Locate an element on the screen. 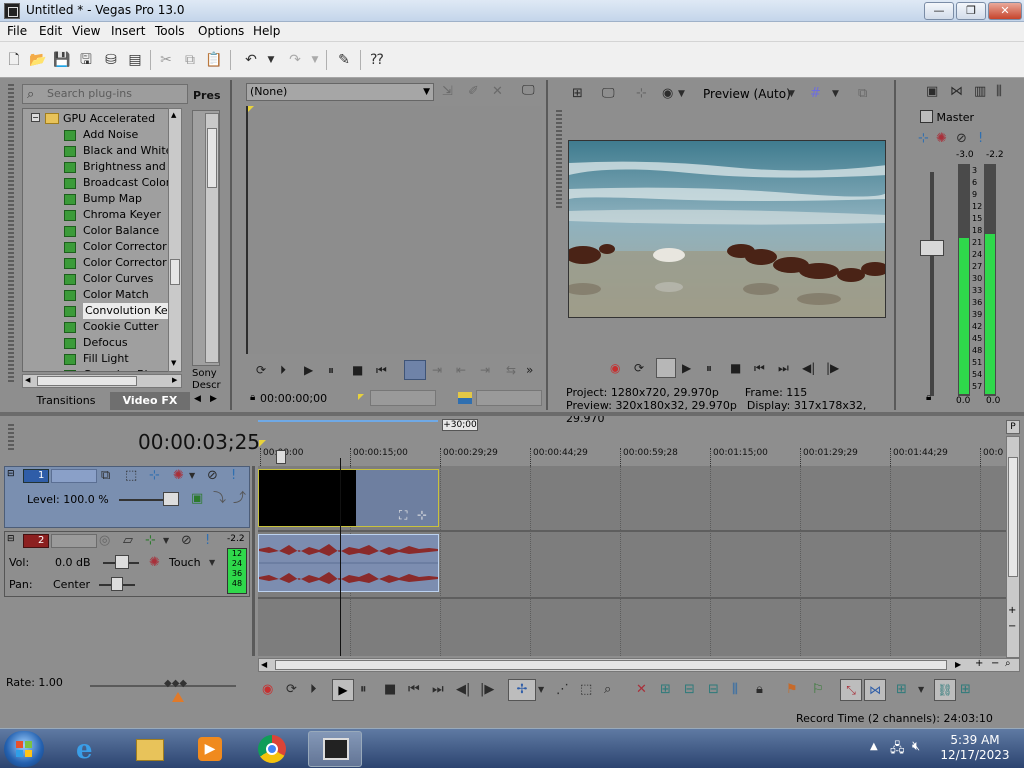  preview-quality-dropdown-icon: ▼ is located at coordinates (791, 94).